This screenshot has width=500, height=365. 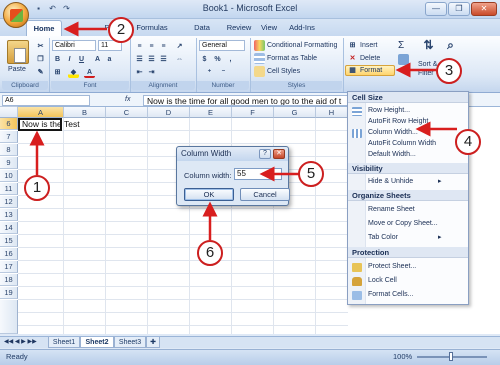 What do you see at coordinates (89, 72) in the screenshot?
I see `font-color-icon: A` at bounding box center [89, 72].